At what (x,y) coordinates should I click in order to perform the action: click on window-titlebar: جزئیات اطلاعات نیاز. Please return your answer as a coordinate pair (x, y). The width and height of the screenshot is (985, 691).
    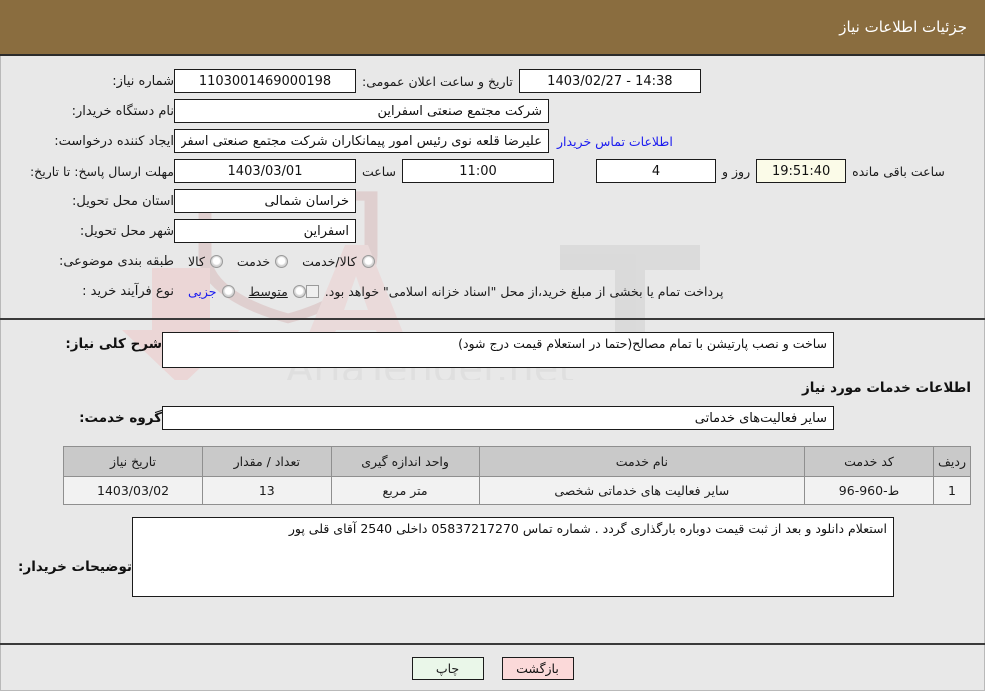
    Looking at the image, I should click on (492, 28).